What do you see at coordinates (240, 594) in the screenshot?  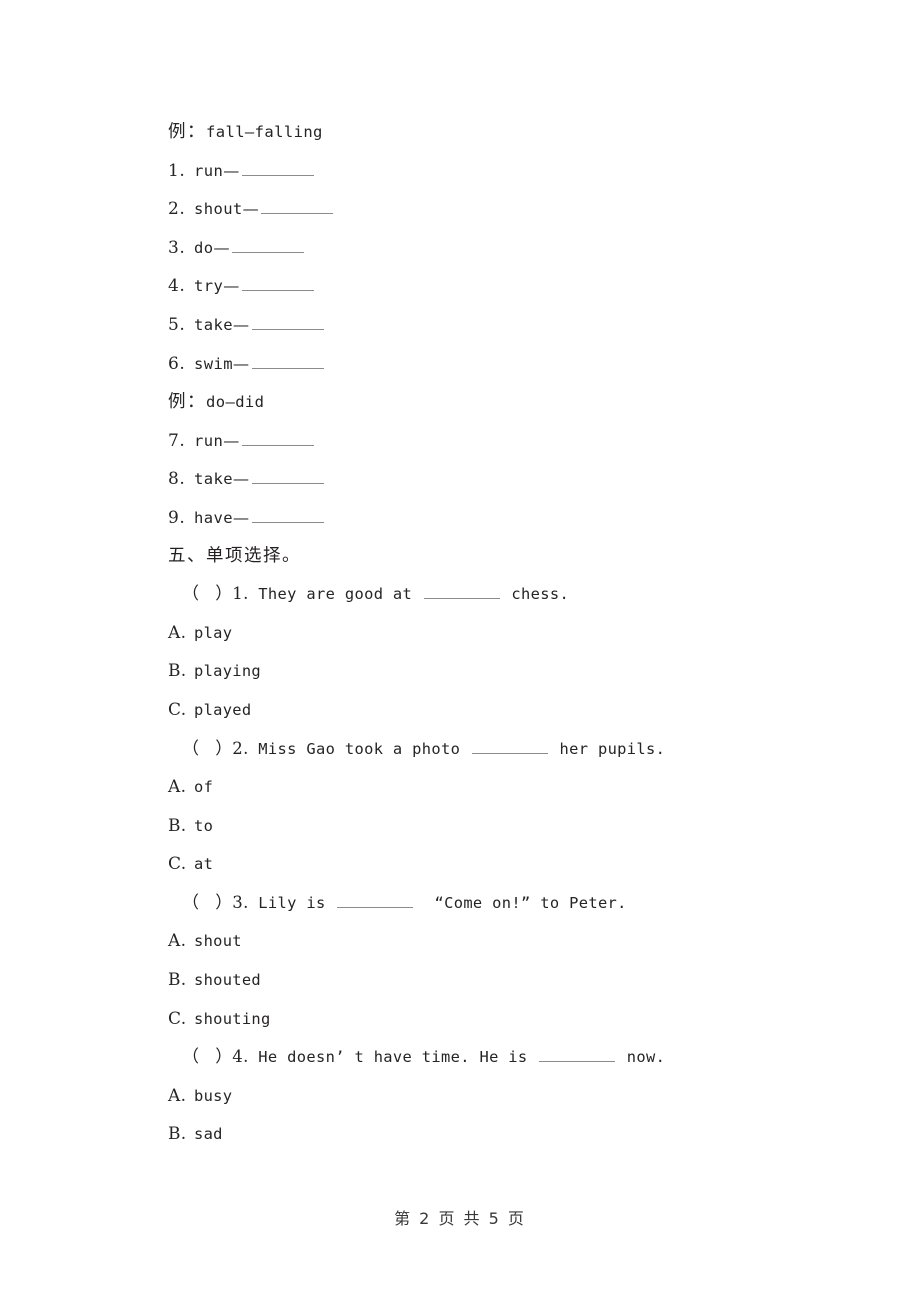 I see `question-number: 1.` at bounding box center [240, 594].